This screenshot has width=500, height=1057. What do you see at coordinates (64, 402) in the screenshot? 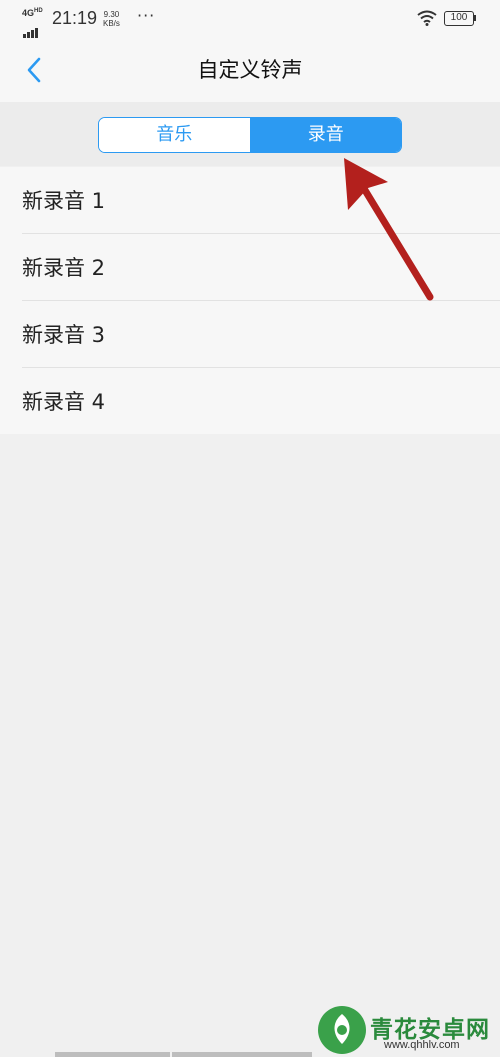
I see `recording-label: 新录音 4` at bounding box center [64, 402].